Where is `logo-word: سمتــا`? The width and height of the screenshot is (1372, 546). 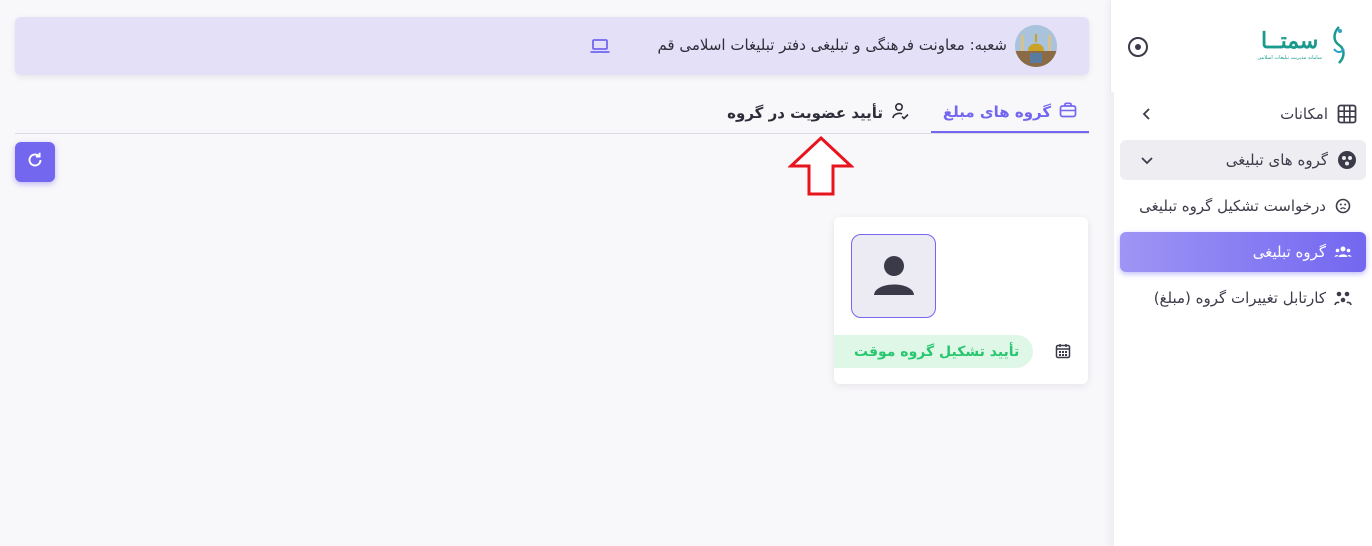 logo-word: سمتــا is located at coordinates (1289, 40).